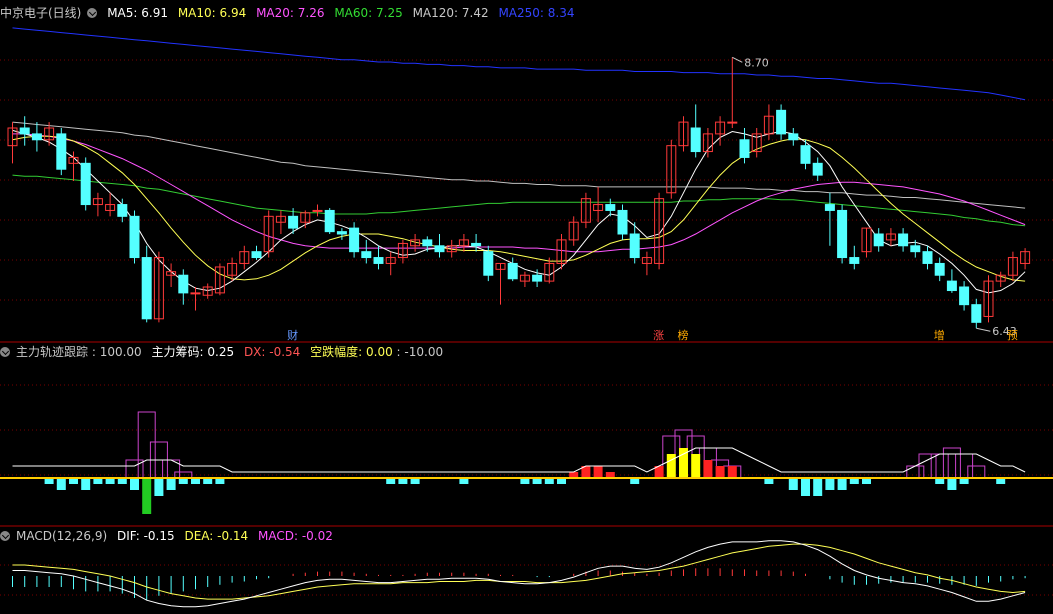 The height and width of the screenshot is (614, 1053). I want to click on macd-name: MACD(12,26,9), so click(62, 536).